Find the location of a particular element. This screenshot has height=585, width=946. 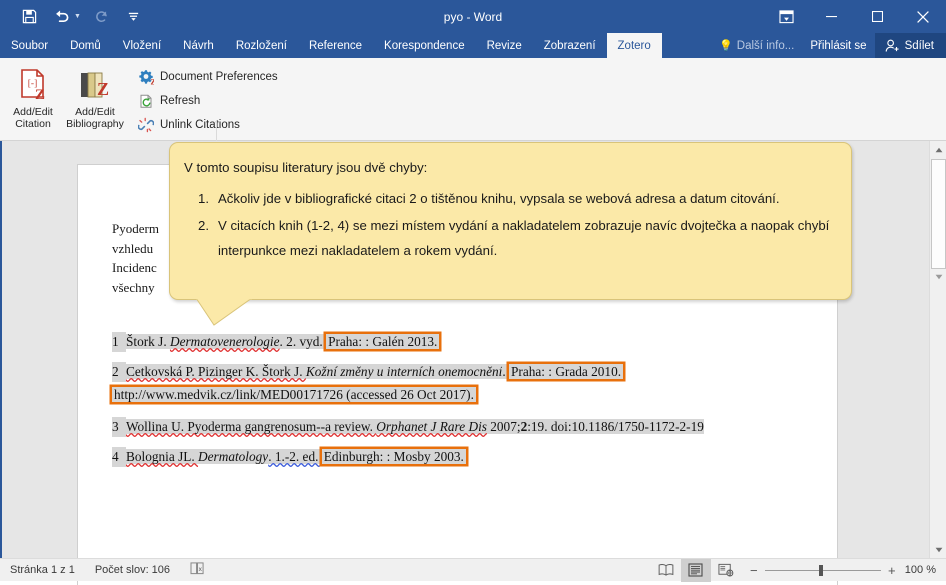

bib-2-number: 2 is located at coordinates (119, 372).